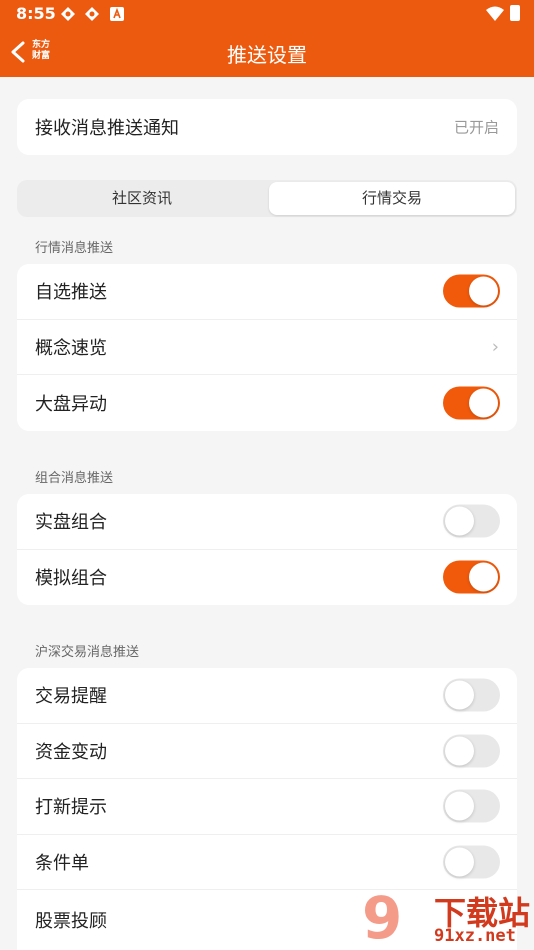  I want to click on conditional-order-toggle, so click(471, 862).